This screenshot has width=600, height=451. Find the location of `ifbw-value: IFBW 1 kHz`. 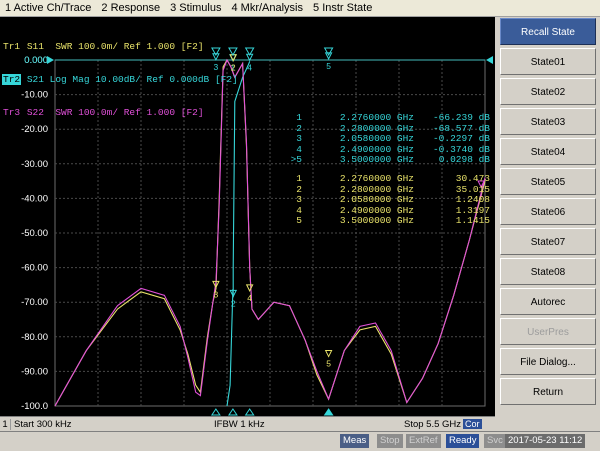

ifbw-value: IFBW 1 kHz is located at coordinates (239, 424).